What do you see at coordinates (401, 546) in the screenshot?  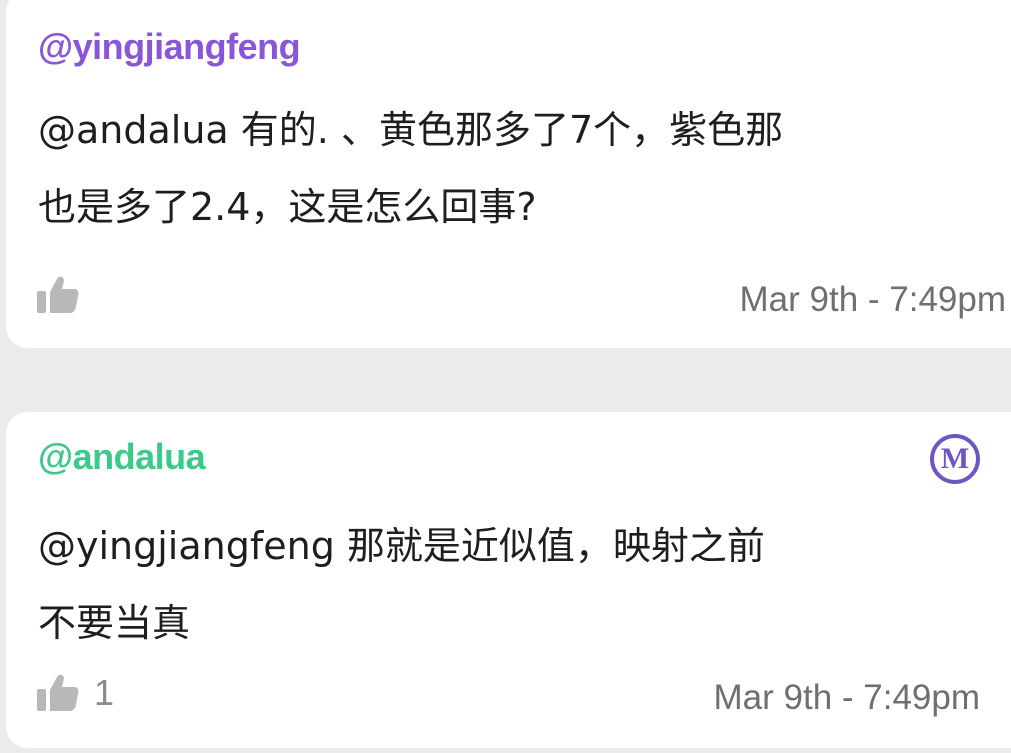 I see `comment-body-line: @yingjiangfeng 那就是近似值，映射之前` at bounding box center [401, 546].